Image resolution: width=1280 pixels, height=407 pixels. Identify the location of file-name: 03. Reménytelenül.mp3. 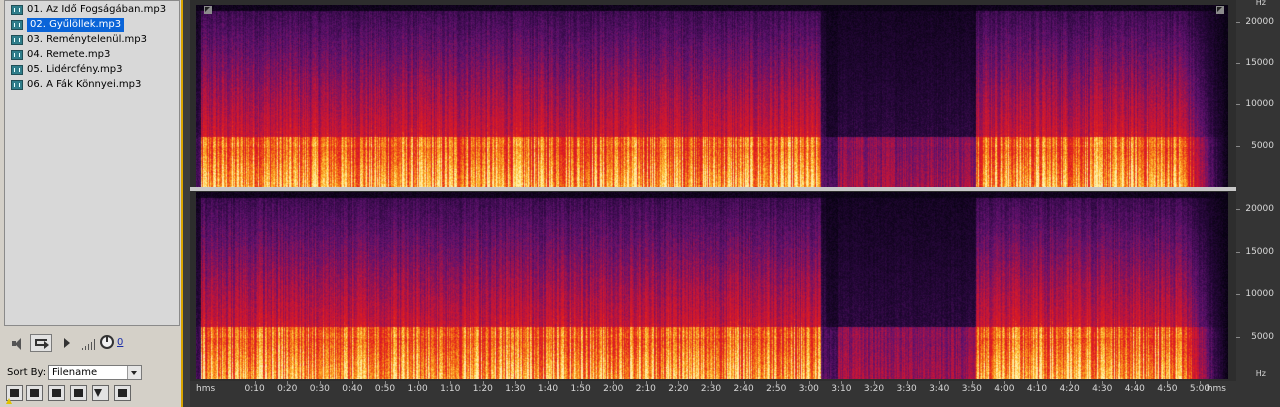
(87, 39).